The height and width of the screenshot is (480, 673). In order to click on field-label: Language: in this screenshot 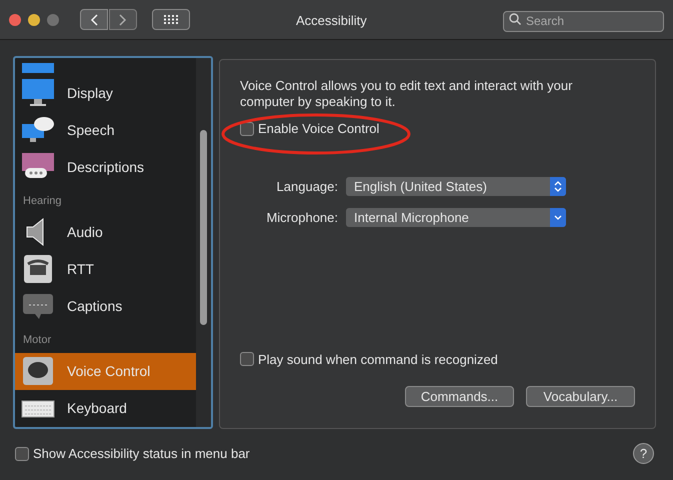, I will do `click(307, 187)`.